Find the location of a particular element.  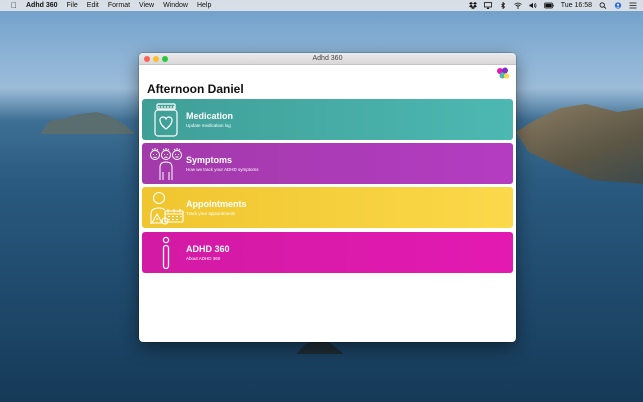

appointments-subtitle: Track your appointments is located at coordinates (211, 213).